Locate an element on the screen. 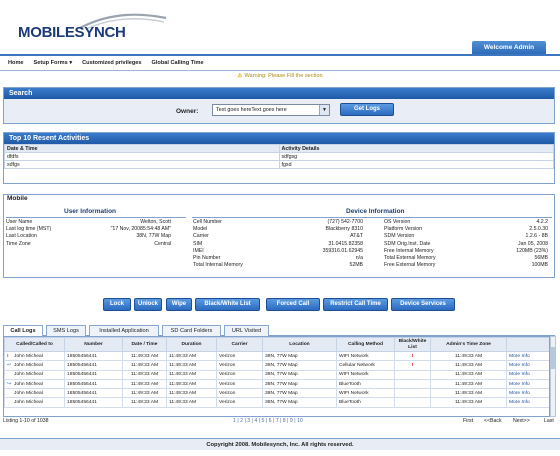 This screenshot has width=560, height=456. info-key: IMEI is located at coordinates (198, 250).